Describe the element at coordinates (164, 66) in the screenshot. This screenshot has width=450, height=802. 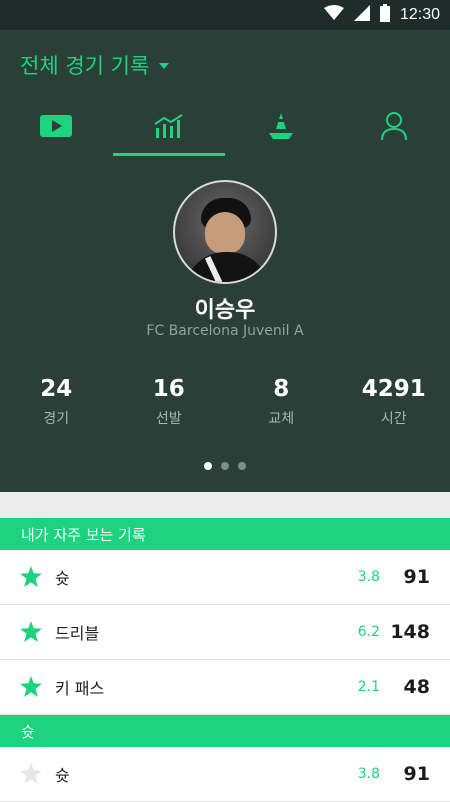
I see `dropdown-arrow-icon` at that location.